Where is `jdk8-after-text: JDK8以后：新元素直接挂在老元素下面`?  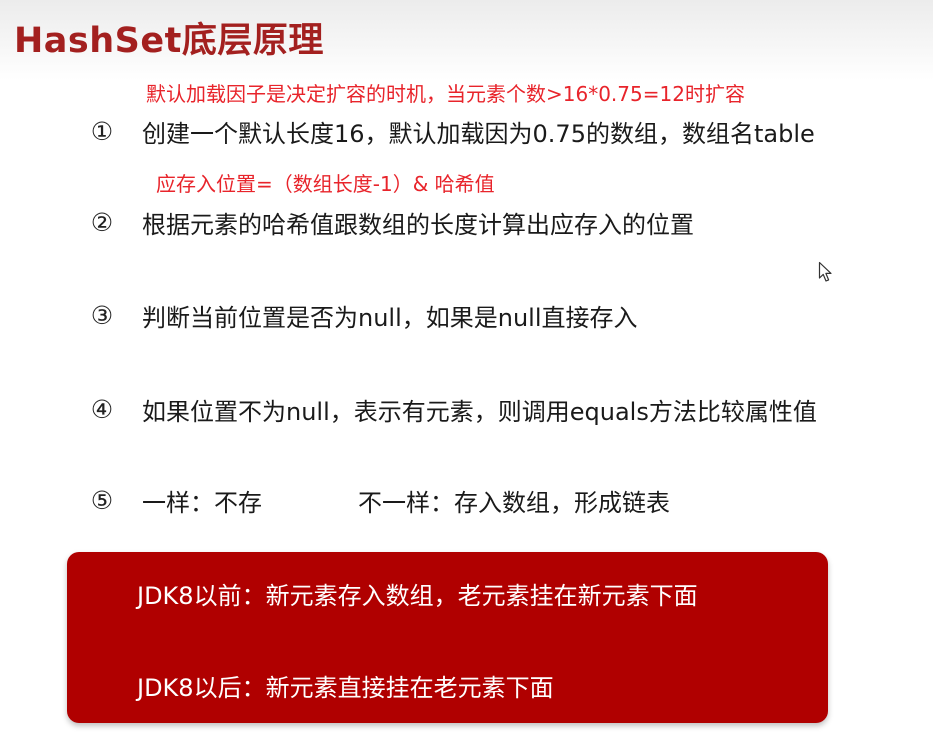
jdk8-after-text: JDK8以后：新元素直接挂在老元素下面 is located at coordinates (345, 688).